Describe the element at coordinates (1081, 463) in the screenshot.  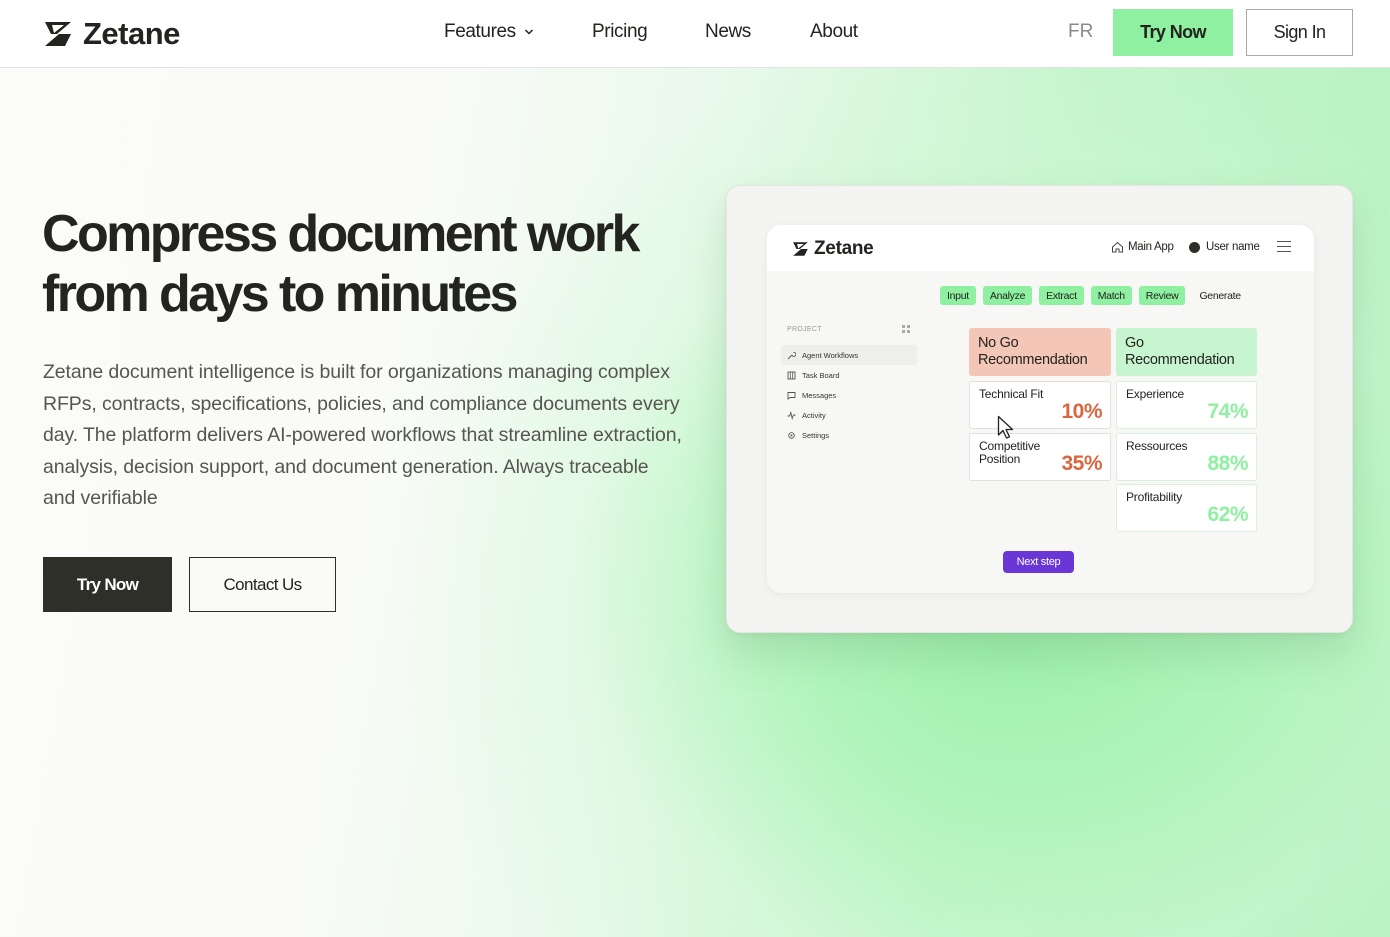
I see `metric-value: 35%` at that location.